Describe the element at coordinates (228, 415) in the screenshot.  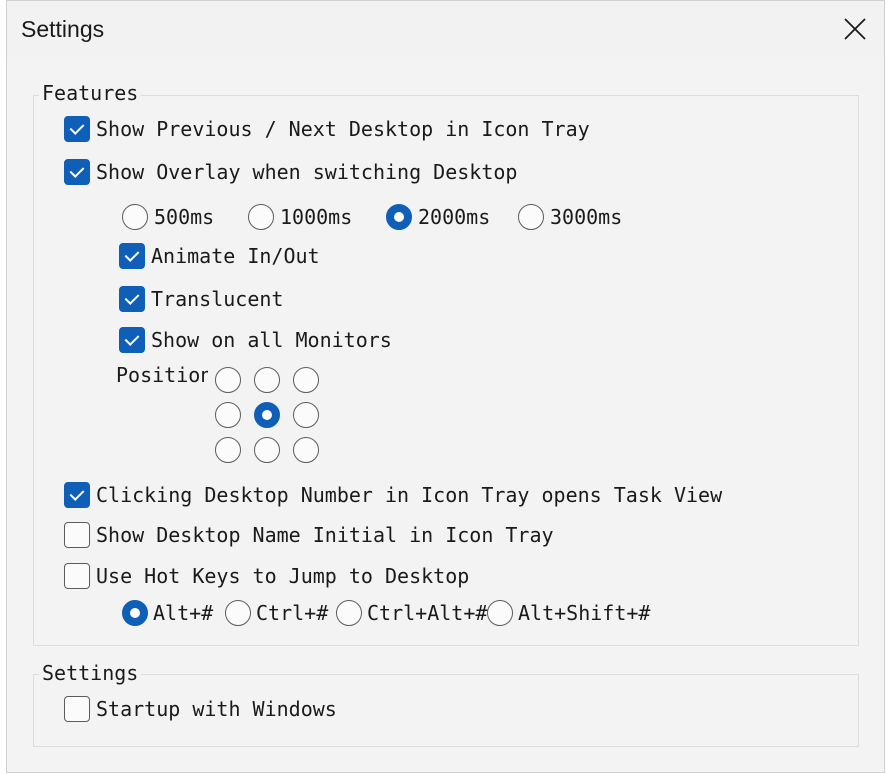
I see `position-radio-middle-left` at that location.